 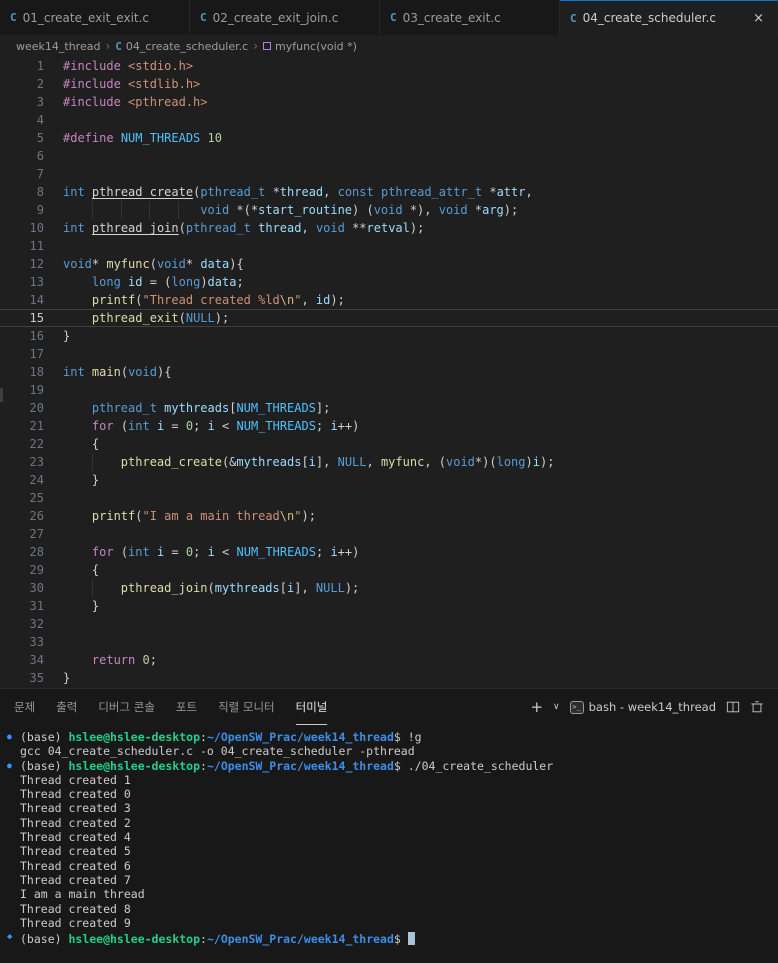 I want to click on line-number: 8, so click(x=22, y=192).